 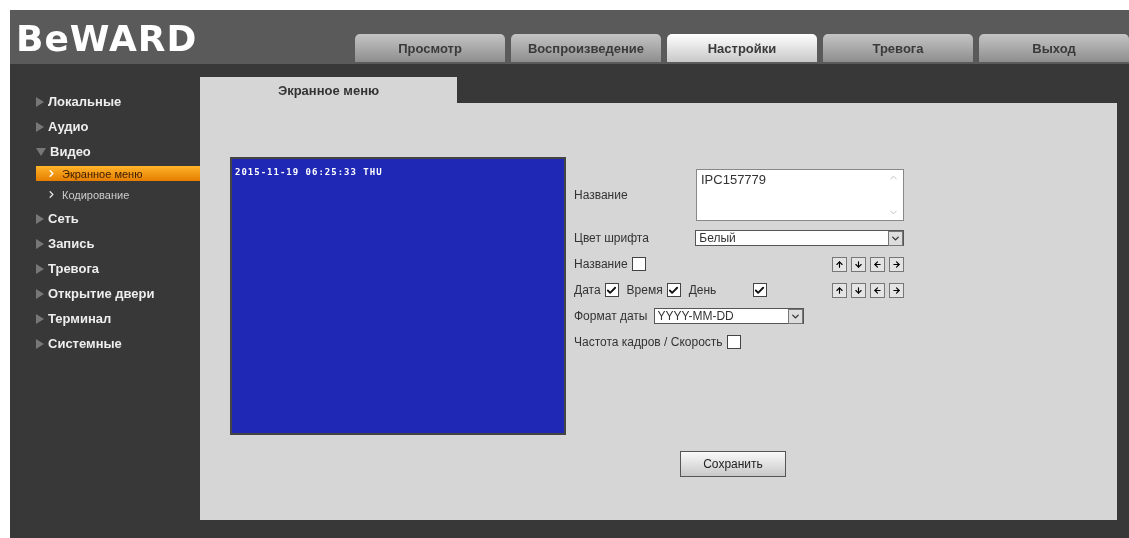 What do you see at coordinates (105, 218) in the screenshot?
I see `sidebar-item: Сеть` at bounding box center [105, 218].